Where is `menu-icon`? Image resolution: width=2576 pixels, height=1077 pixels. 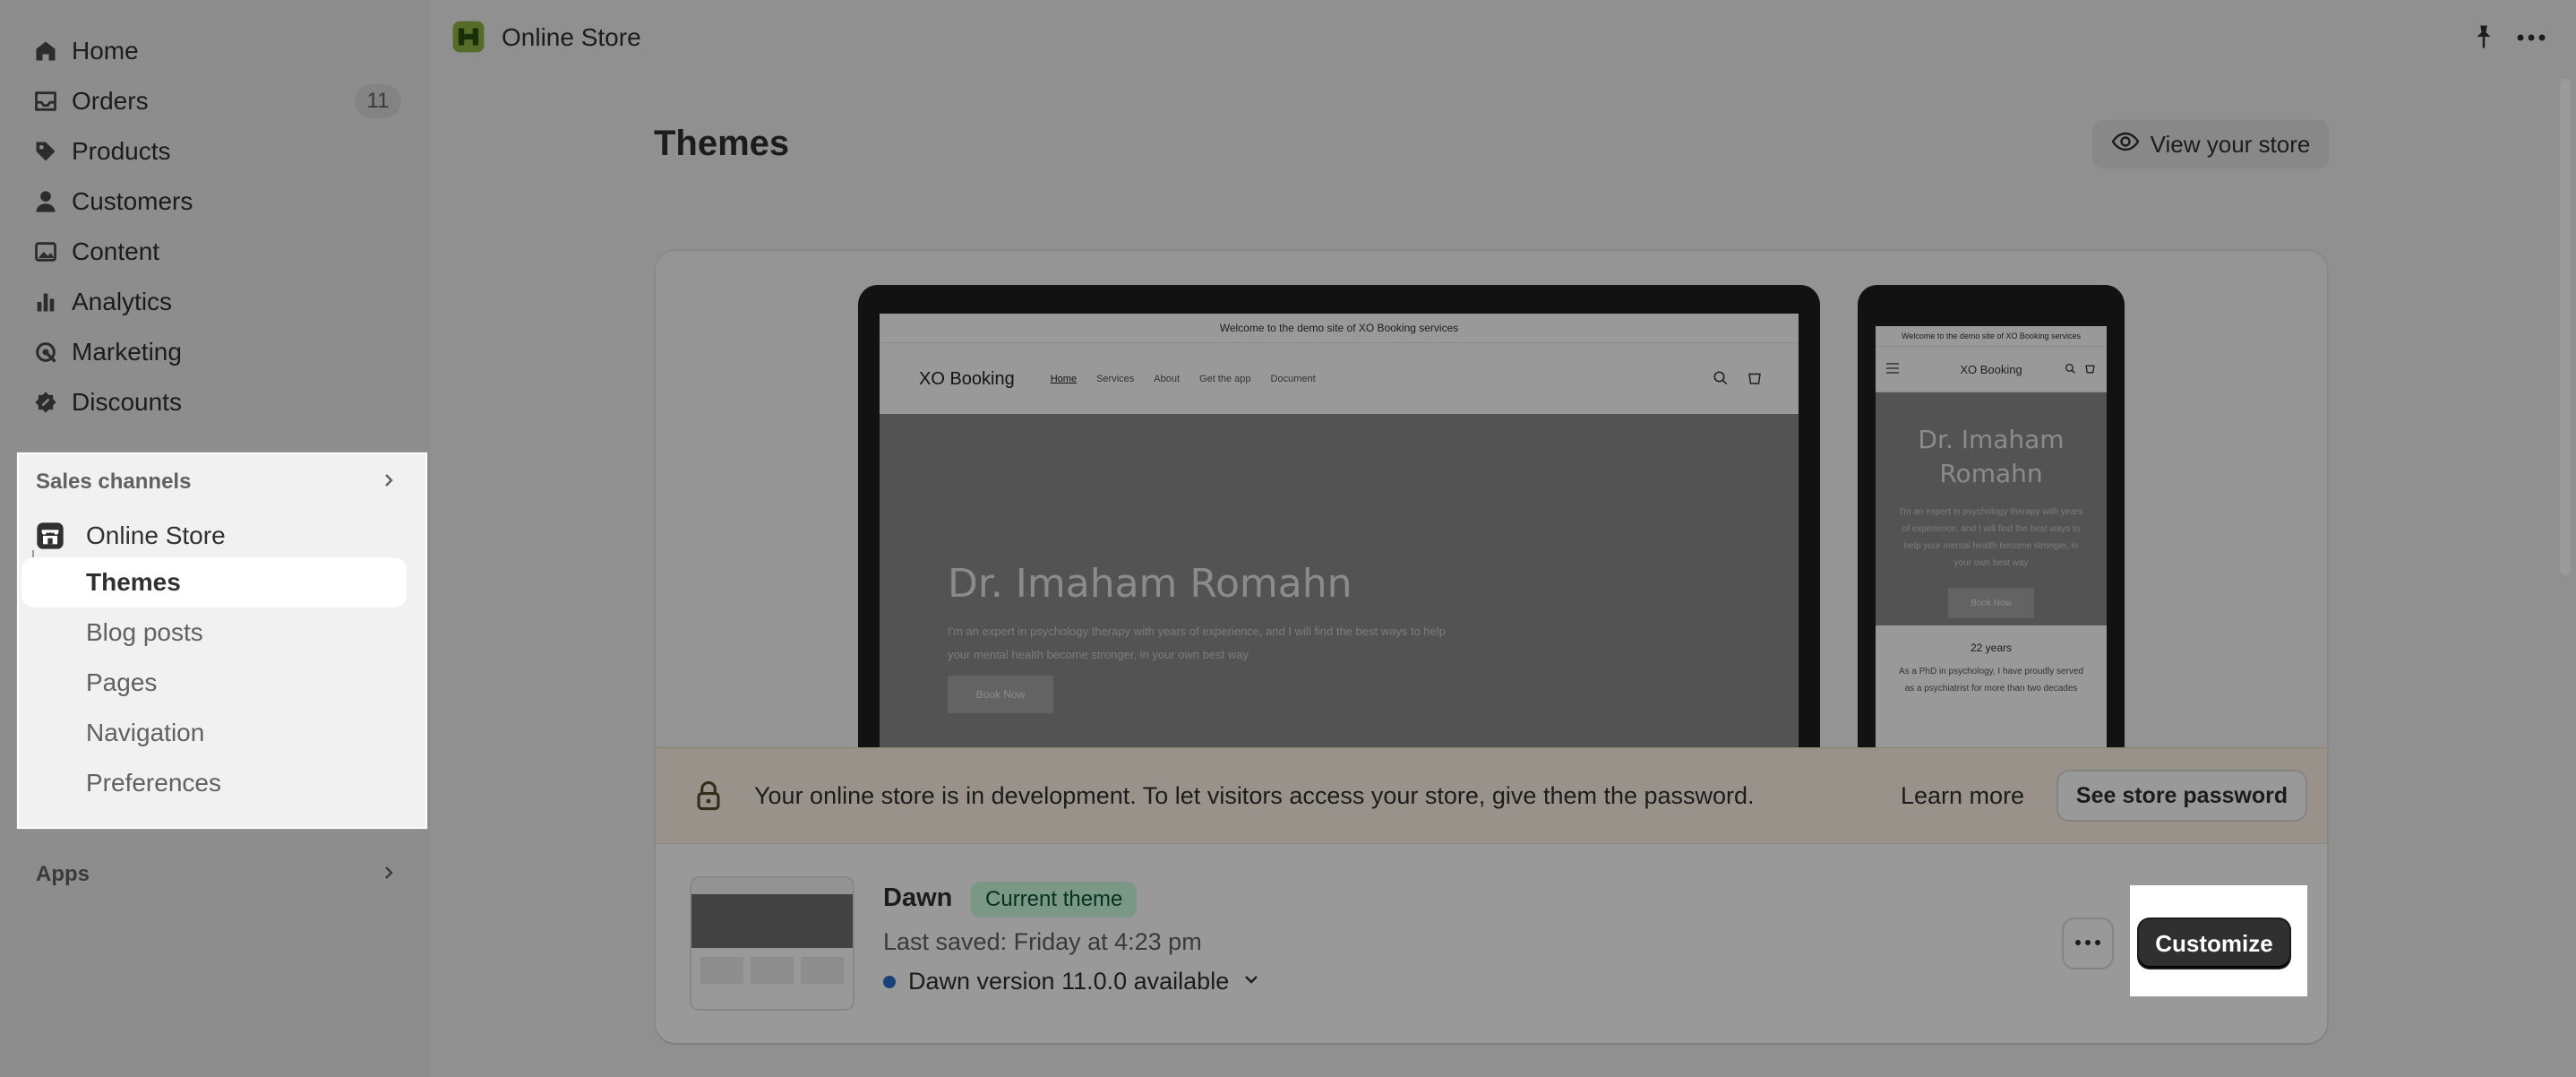 menu-icon is located at coordinates (1892, 369).